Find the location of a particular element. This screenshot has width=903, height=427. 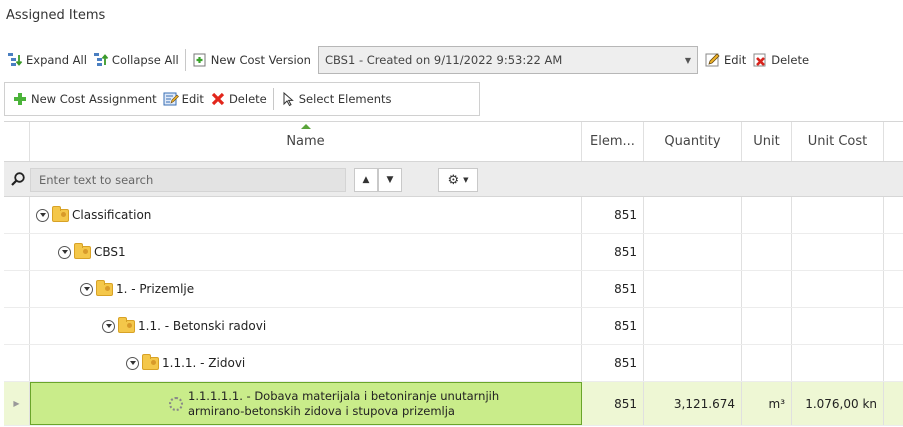

column-header-unit: Unit is located at coordinates (767, 141).